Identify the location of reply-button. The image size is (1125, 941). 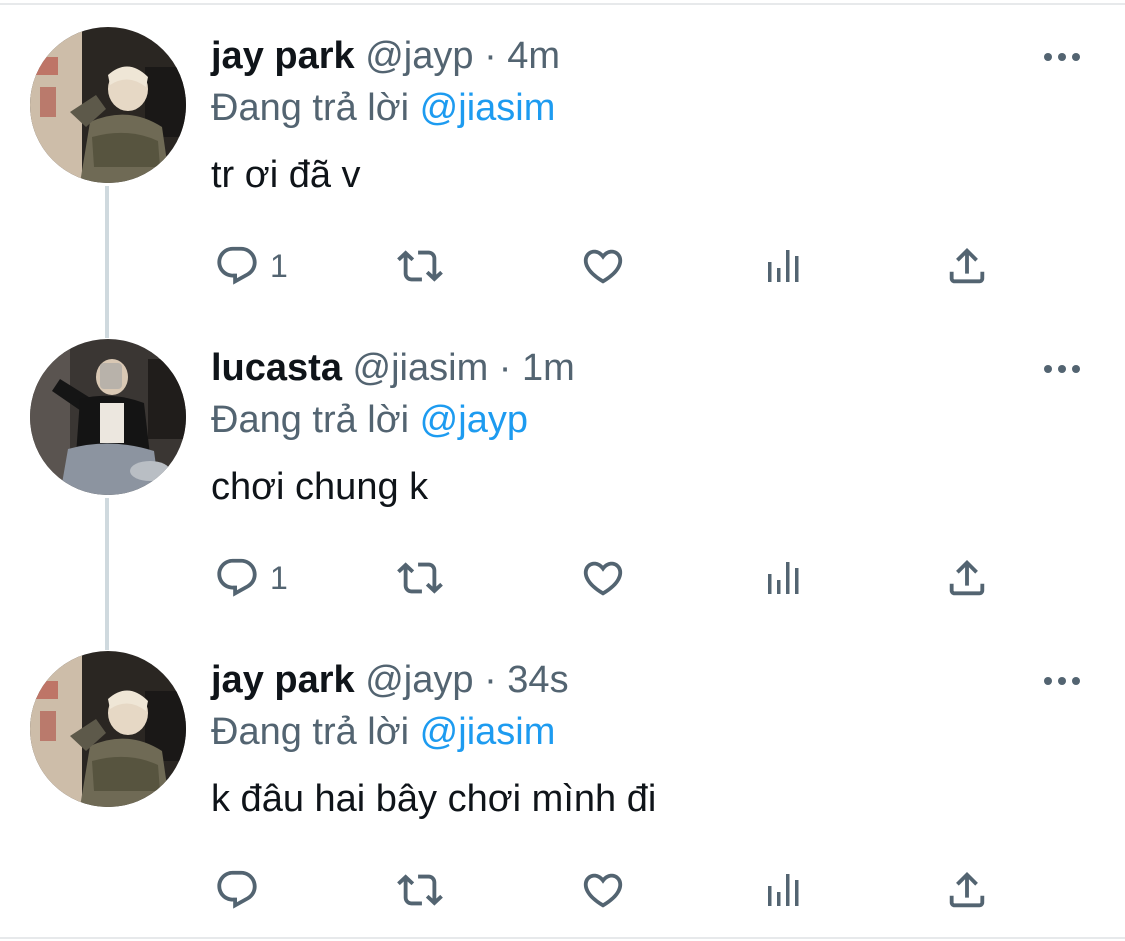
(242, 890).